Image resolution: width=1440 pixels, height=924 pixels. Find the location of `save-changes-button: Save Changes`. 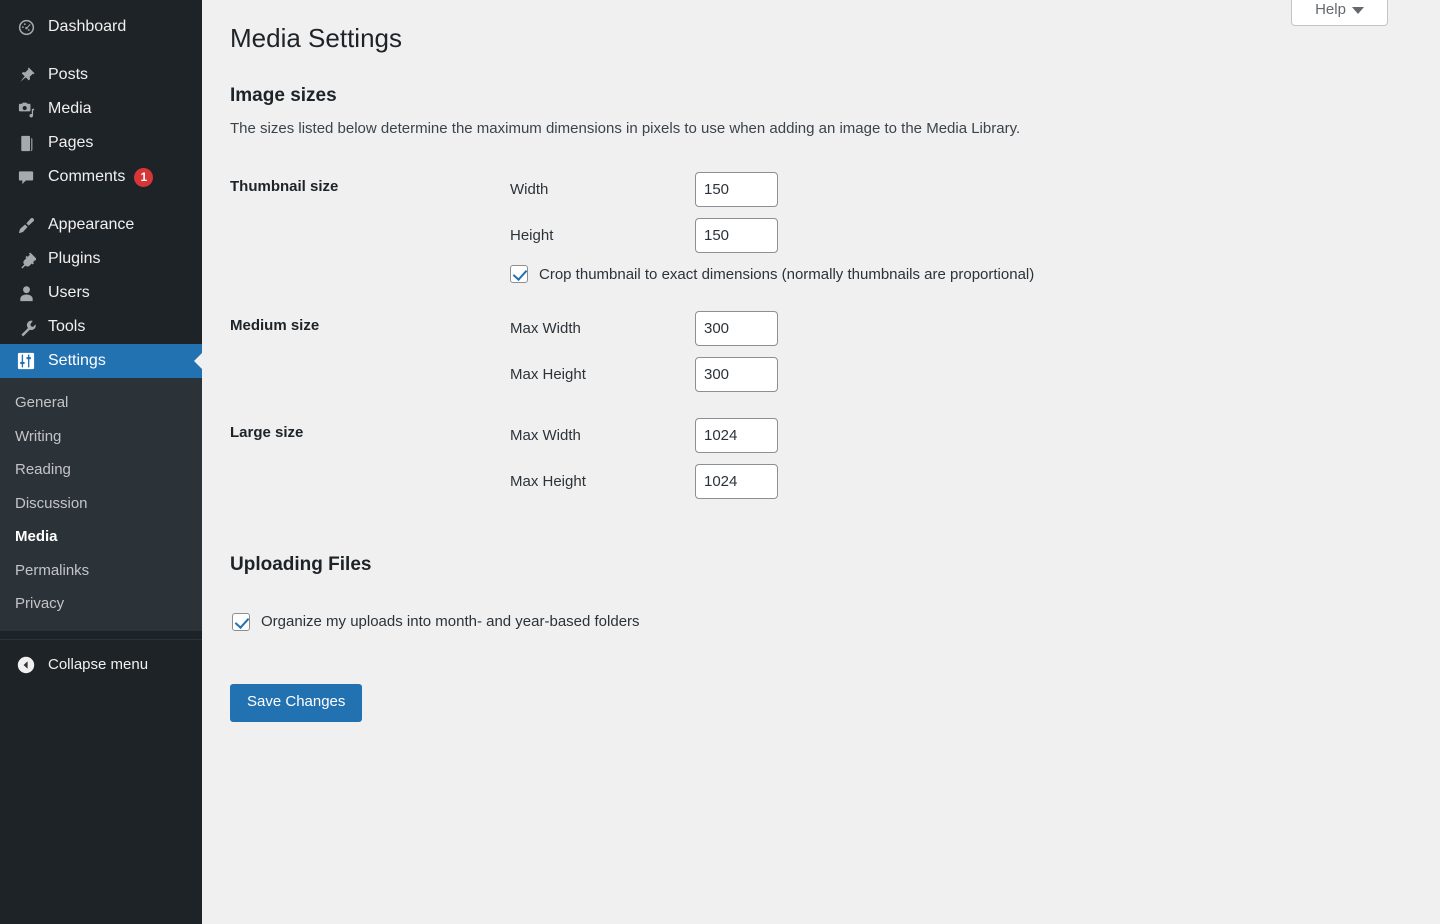

save-changes-button: Save Changes is located at coordinates (296, 703).